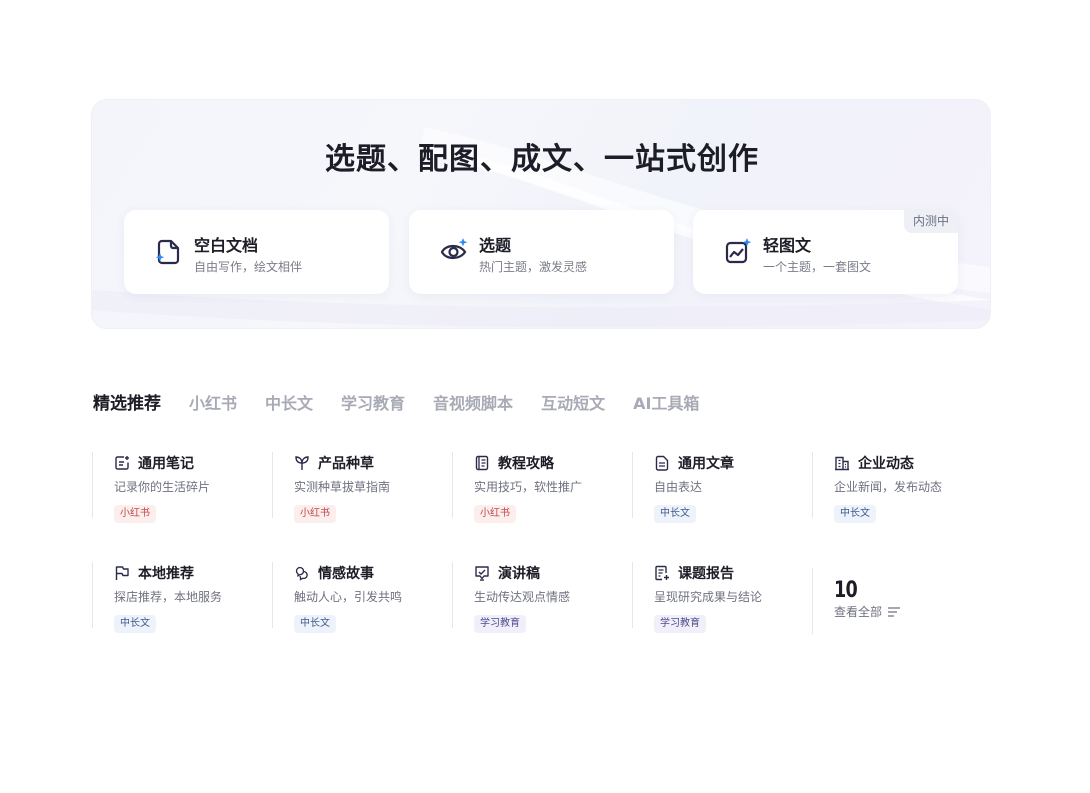 The height and width of the screenshot is (793, 1090). I want to click on beta-badge: 内测中, so click(930, 221).